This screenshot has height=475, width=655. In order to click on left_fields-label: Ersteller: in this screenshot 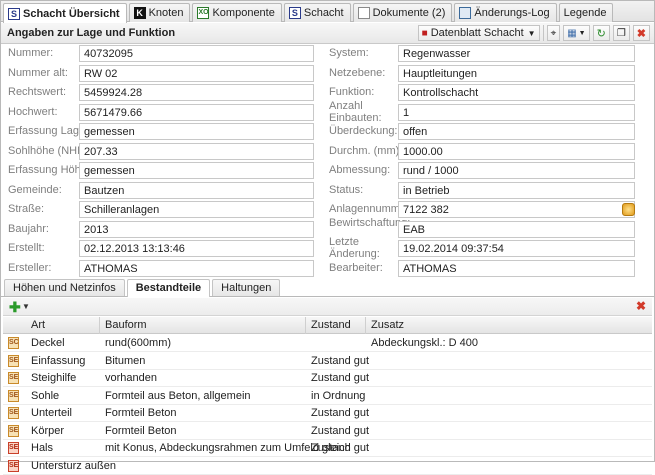, I will do `click(30, 268)`.